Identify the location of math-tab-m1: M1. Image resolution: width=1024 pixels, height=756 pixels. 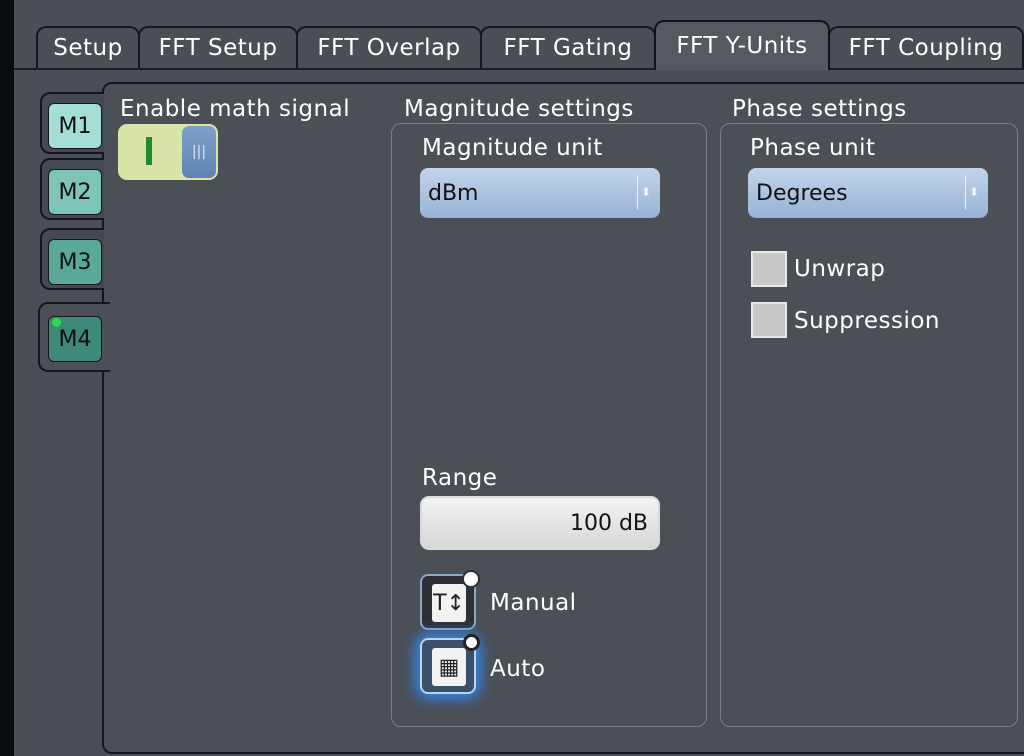
(72, 123).